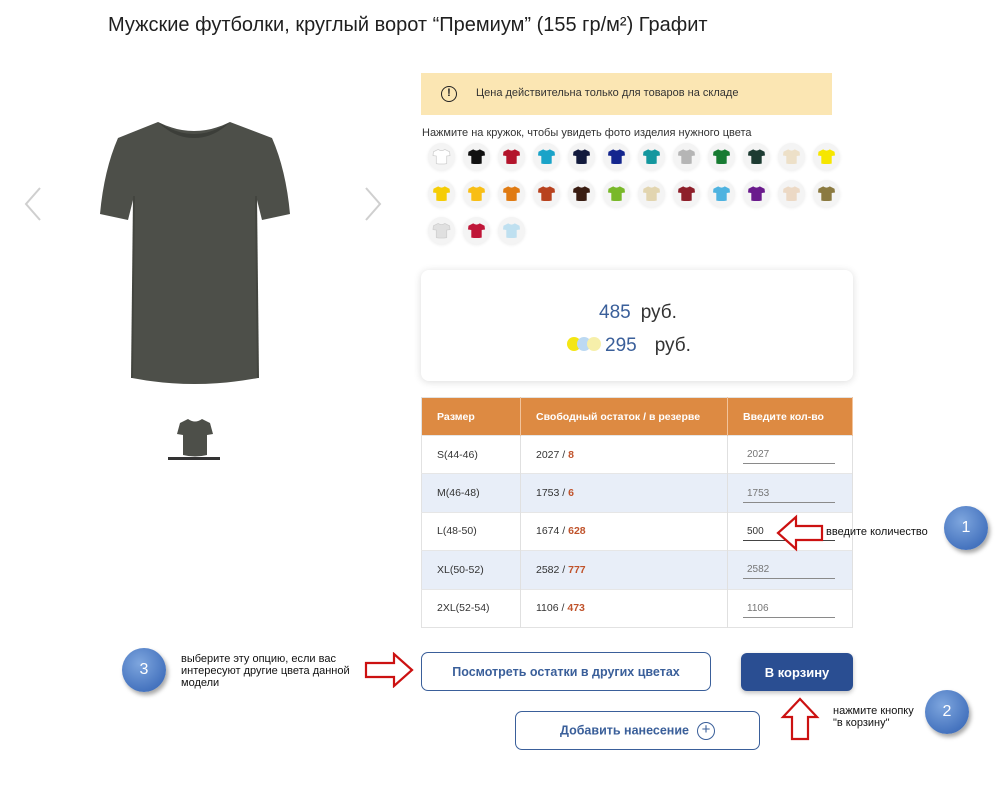  What do you see at coordinates (624, 729) in the screenshot?
I see `add-print-label: Добавить нанесение` at bounding box center [624, 729].